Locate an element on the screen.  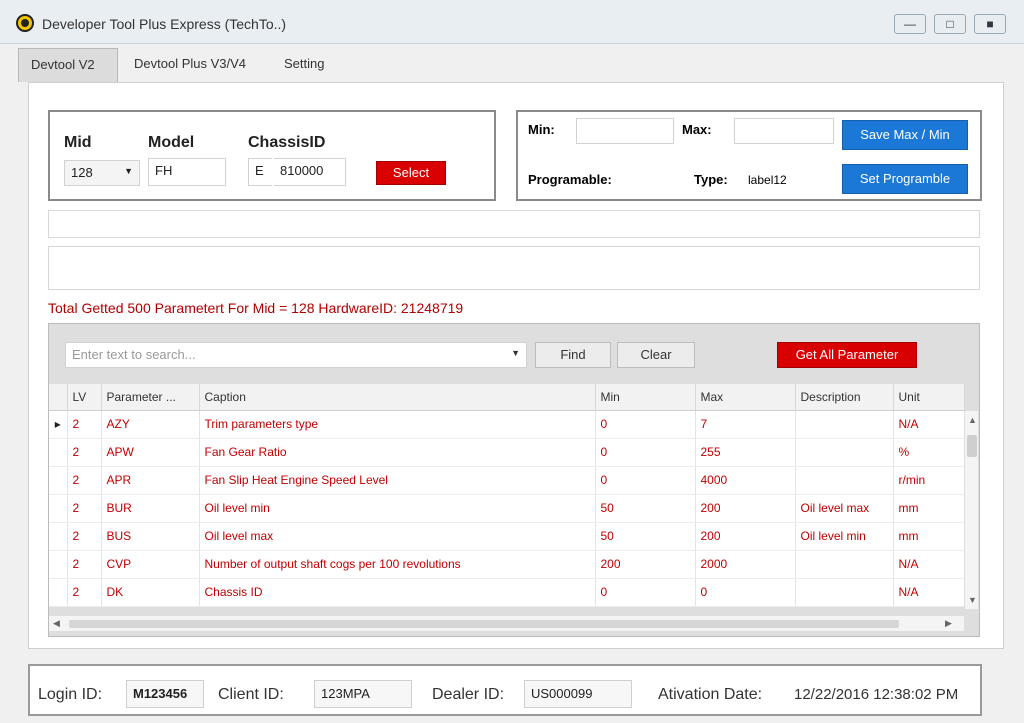
minimize-icon: — is located at coordinates (910, 24).